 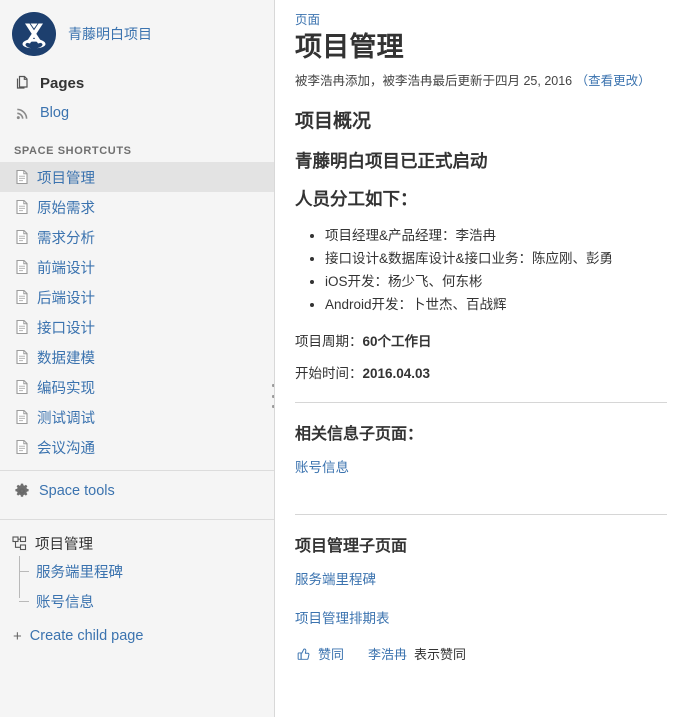 What do you see at coordinates (64, 544) in the screenshot?
I see `page-tree-root-label: 项目管理` at bounding box center [64, 544].